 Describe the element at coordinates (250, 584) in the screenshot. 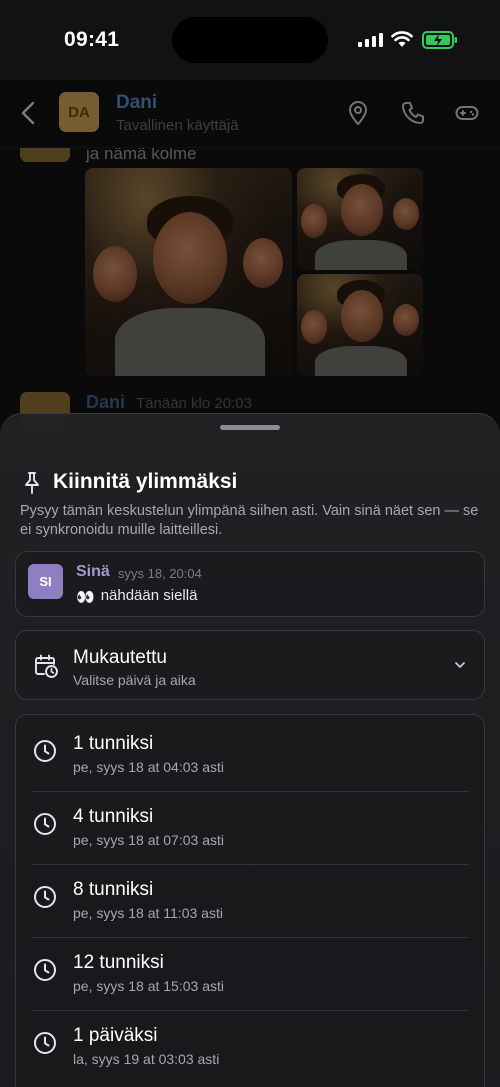

I see `message-preview: SI Sinä syys 18, 20:04 👀 nähdään siellä` at that location.